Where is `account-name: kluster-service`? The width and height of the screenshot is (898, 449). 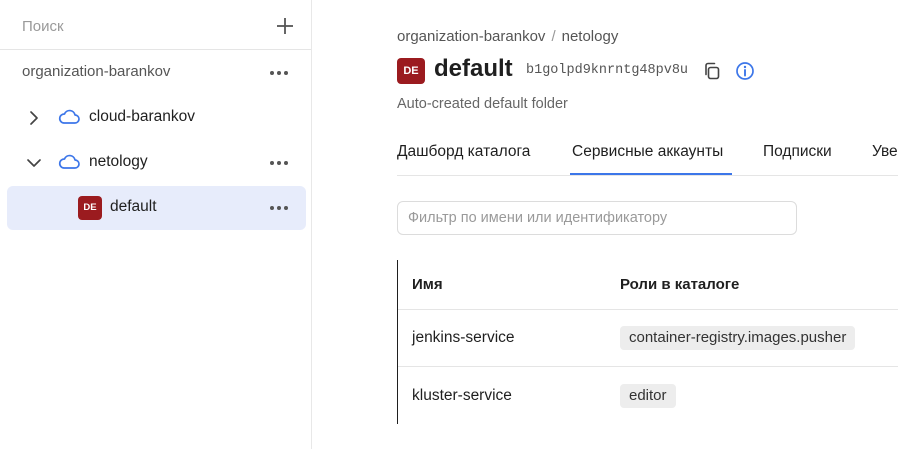 account-name: kluster-service is located at coordinates (462, 396).